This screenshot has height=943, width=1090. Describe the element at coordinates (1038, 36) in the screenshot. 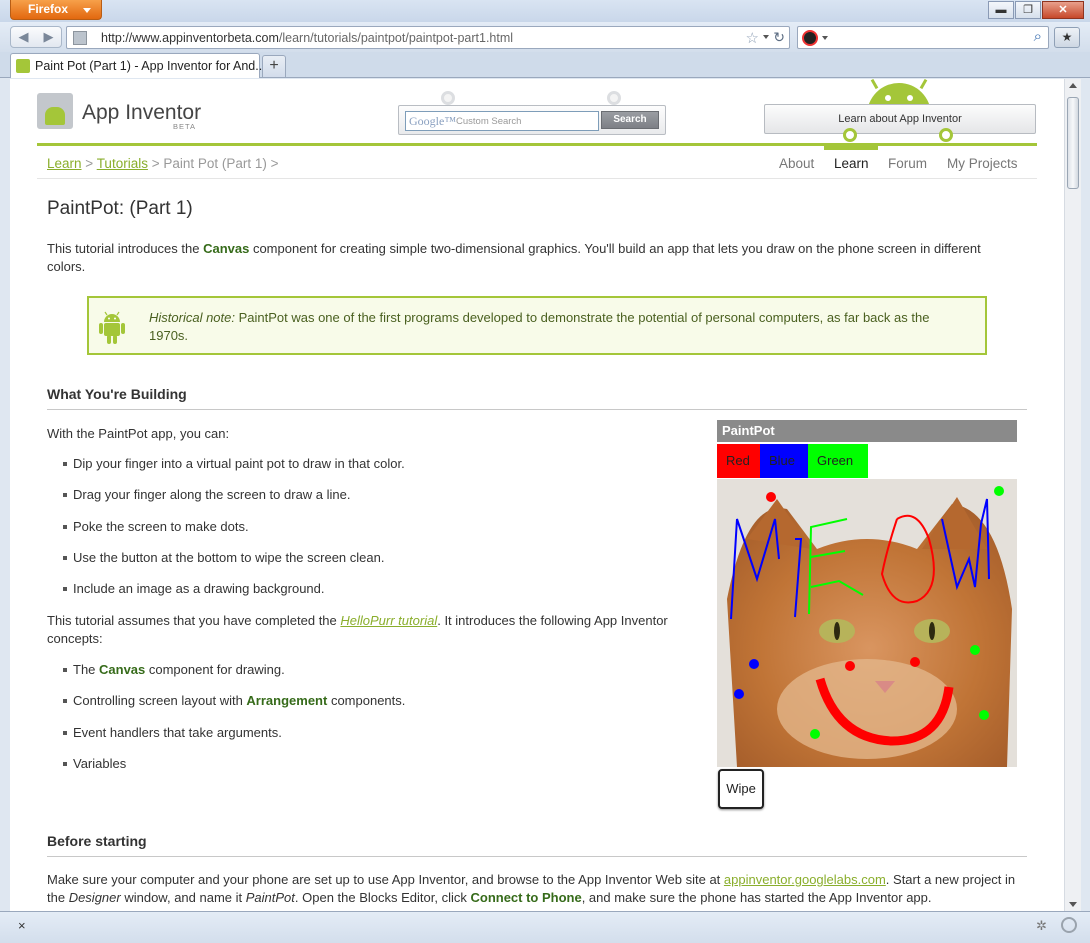

I see `search-icon: ⌕` at that location.